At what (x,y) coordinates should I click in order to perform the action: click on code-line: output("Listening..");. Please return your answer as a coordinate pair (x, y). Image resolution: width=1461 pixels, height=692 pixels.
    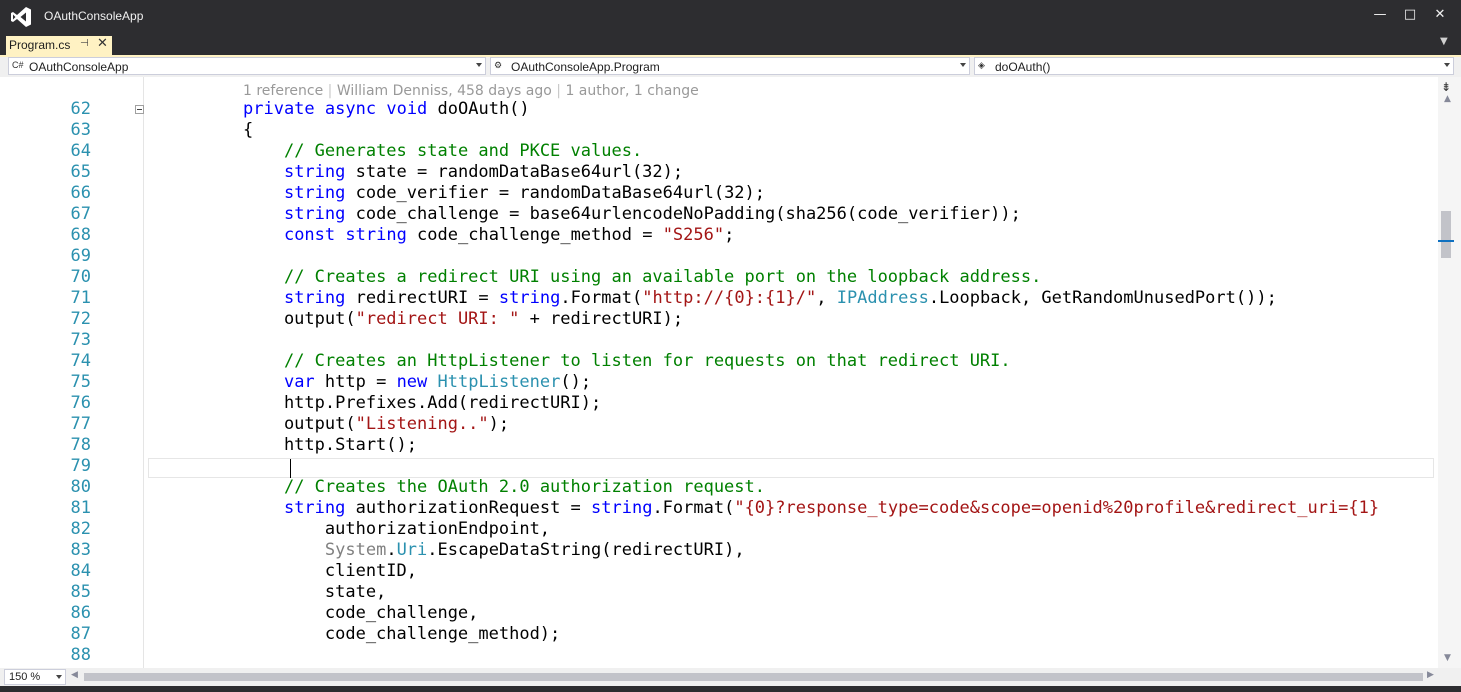
    Looking at the image, I should click on (376, 424).